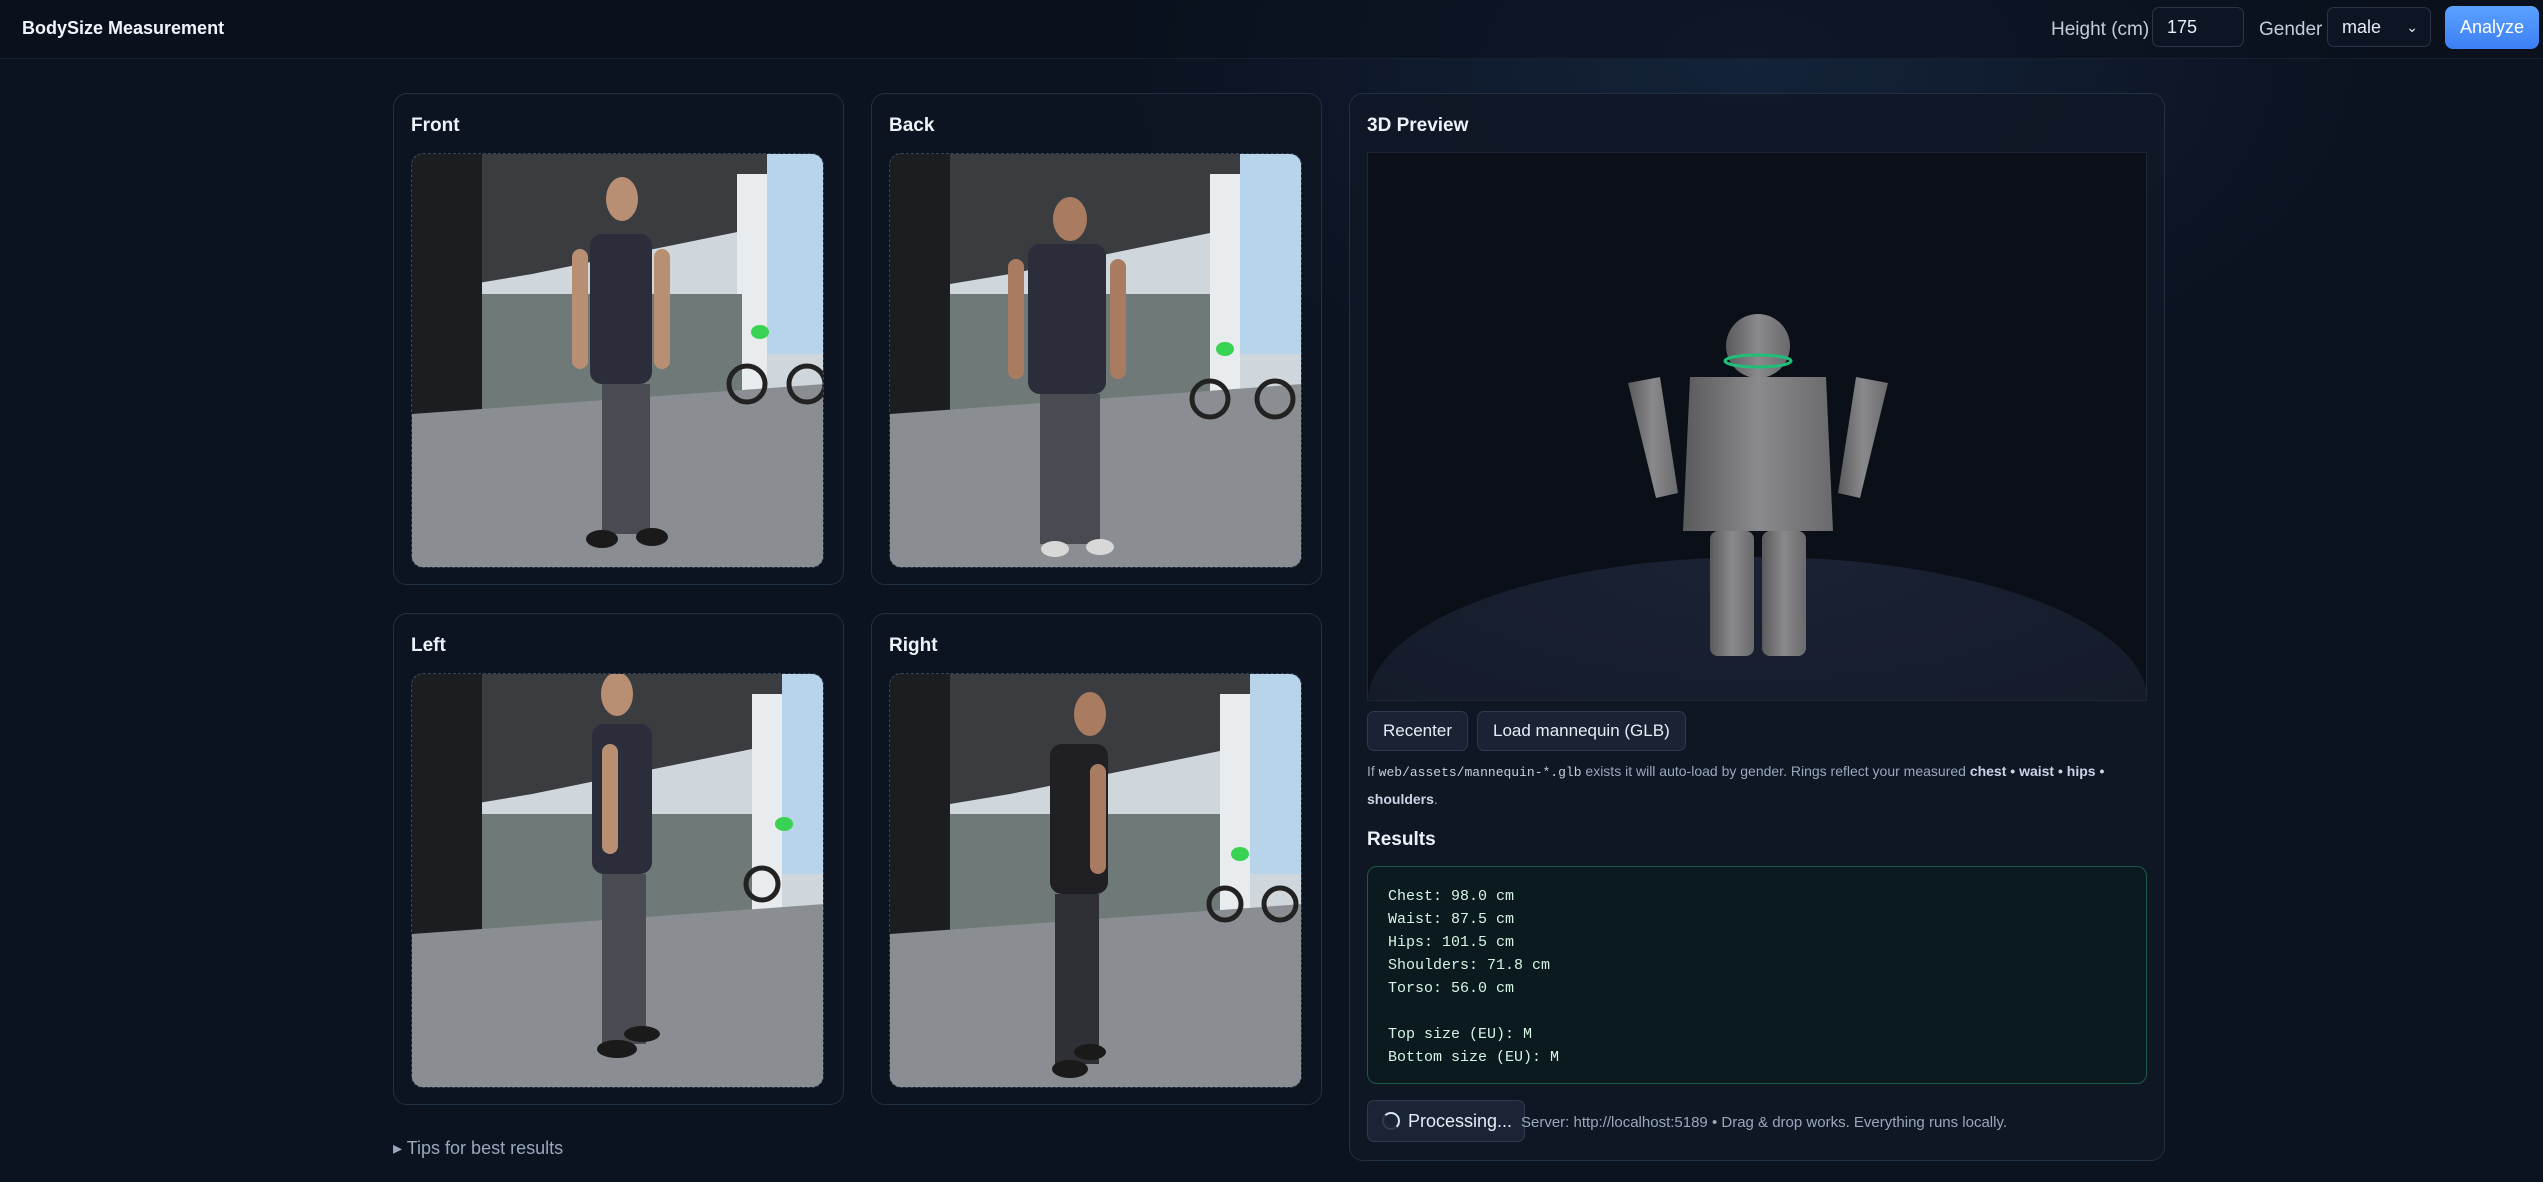  Describe the element at coordinates (1401, 839) in the screenshot. I see `results-title: Results` at that location.